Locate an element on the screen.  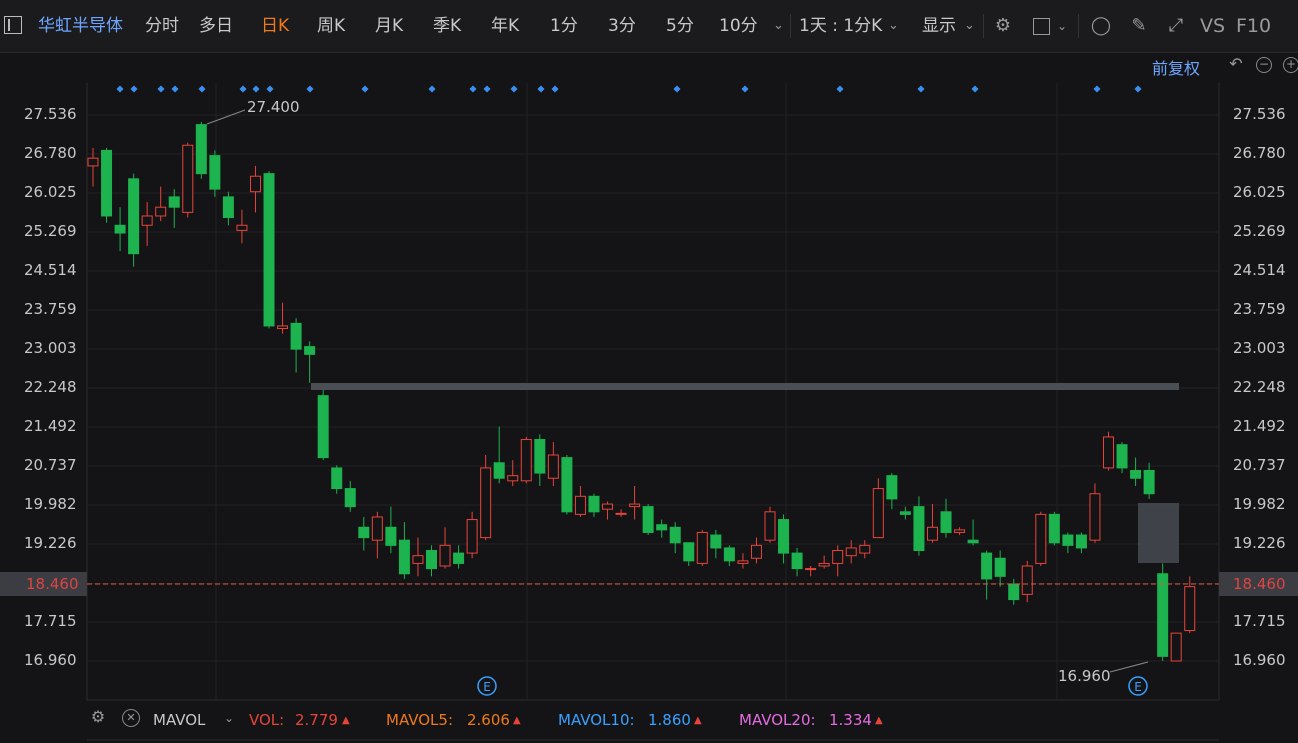
vol-value: 2.779 is located at coordinates (316, 720).